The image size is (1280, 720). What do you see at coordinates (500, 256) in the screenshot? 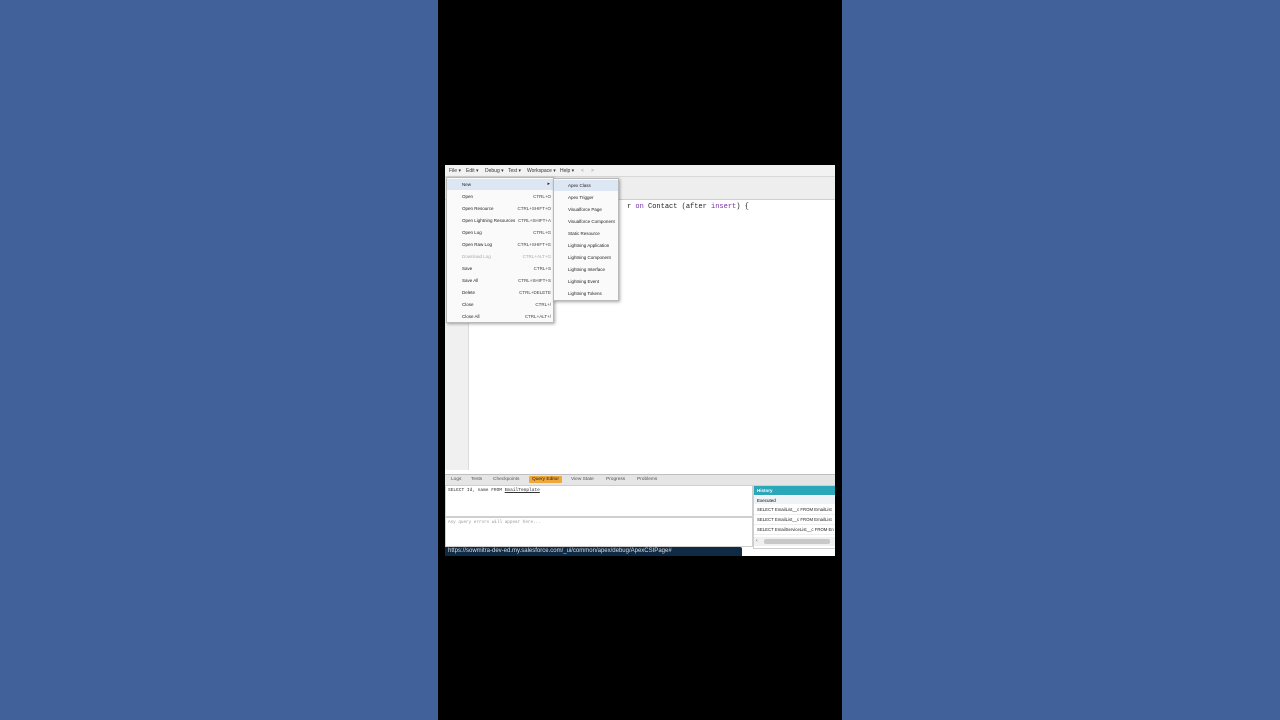
I see `file-menu-download-log: Download Log CTRL+ALT+G` at bounding box center [500, 256].